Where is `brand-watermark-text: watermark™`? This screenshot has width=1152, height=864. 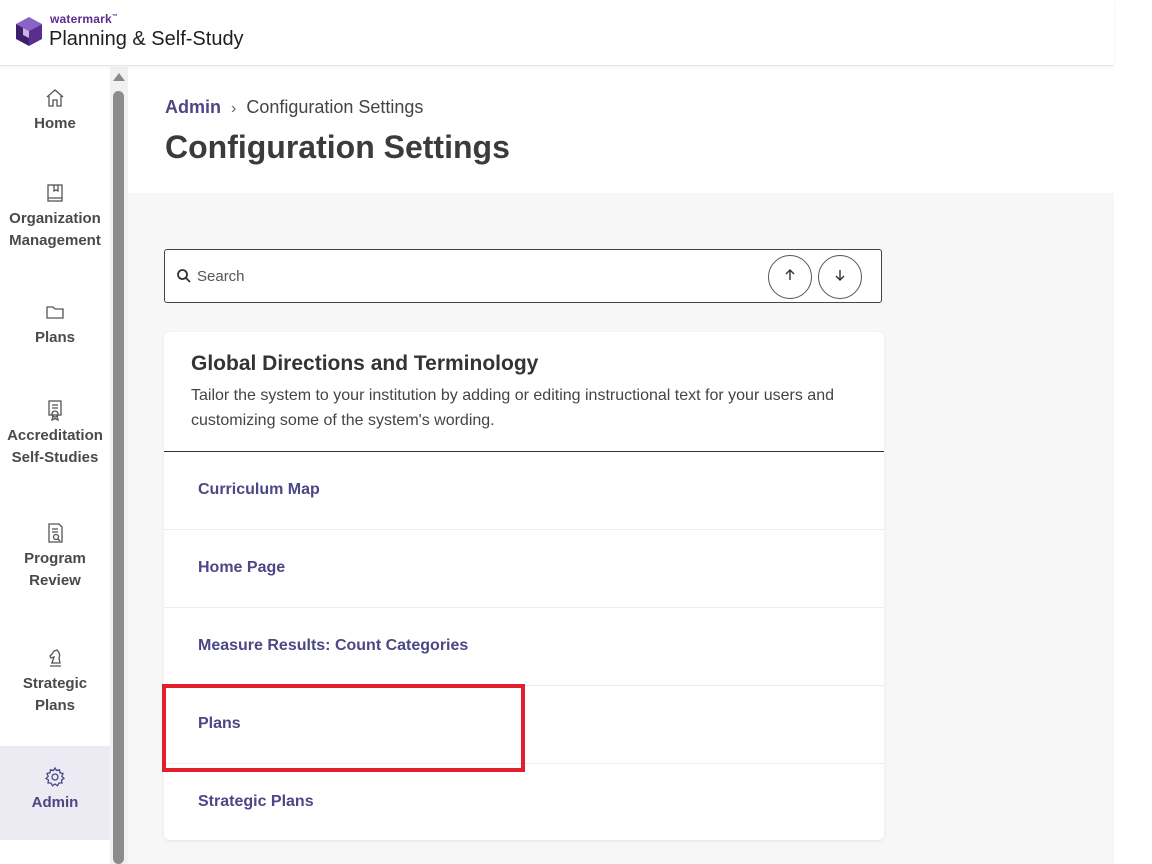
brand-watermark-text: watermark™ is located at coordinates (84, 19).